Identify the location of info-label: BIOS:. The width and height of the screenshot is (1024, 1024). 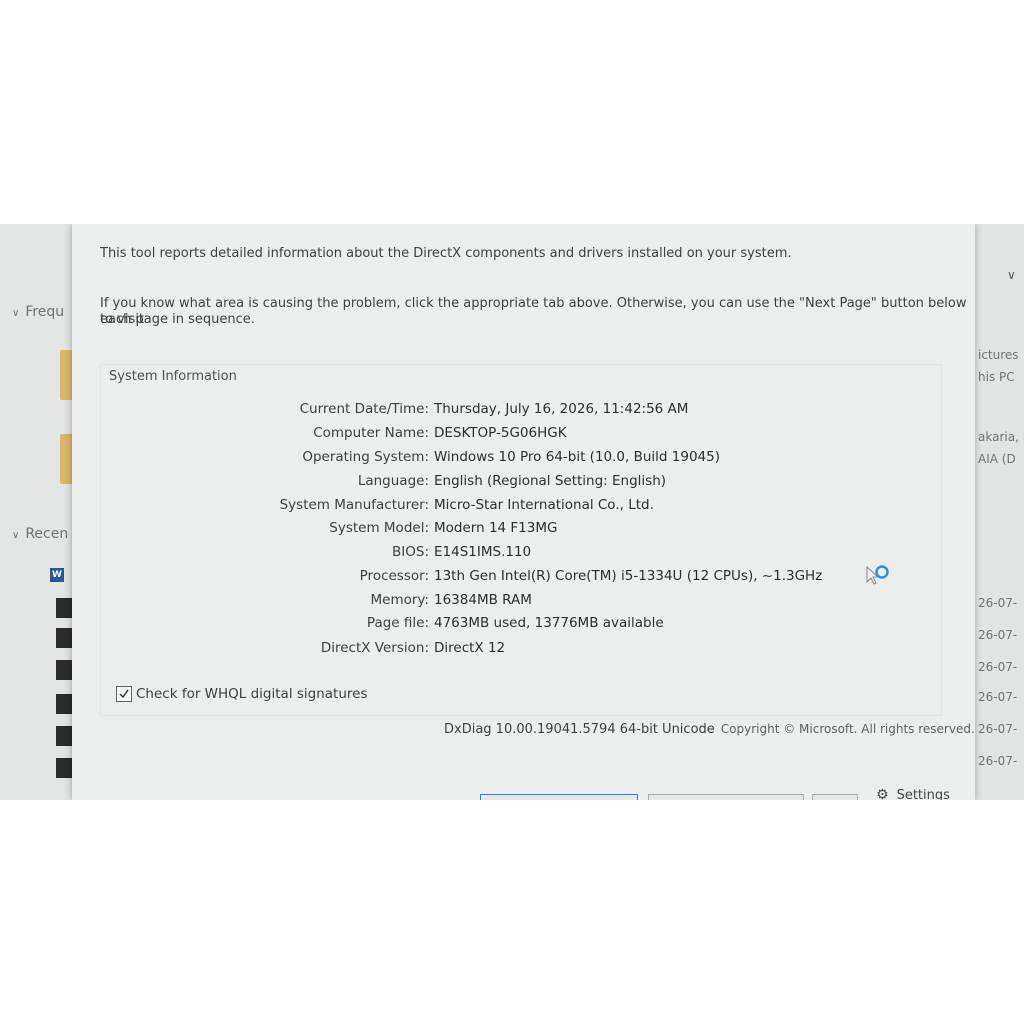
(410, 552).